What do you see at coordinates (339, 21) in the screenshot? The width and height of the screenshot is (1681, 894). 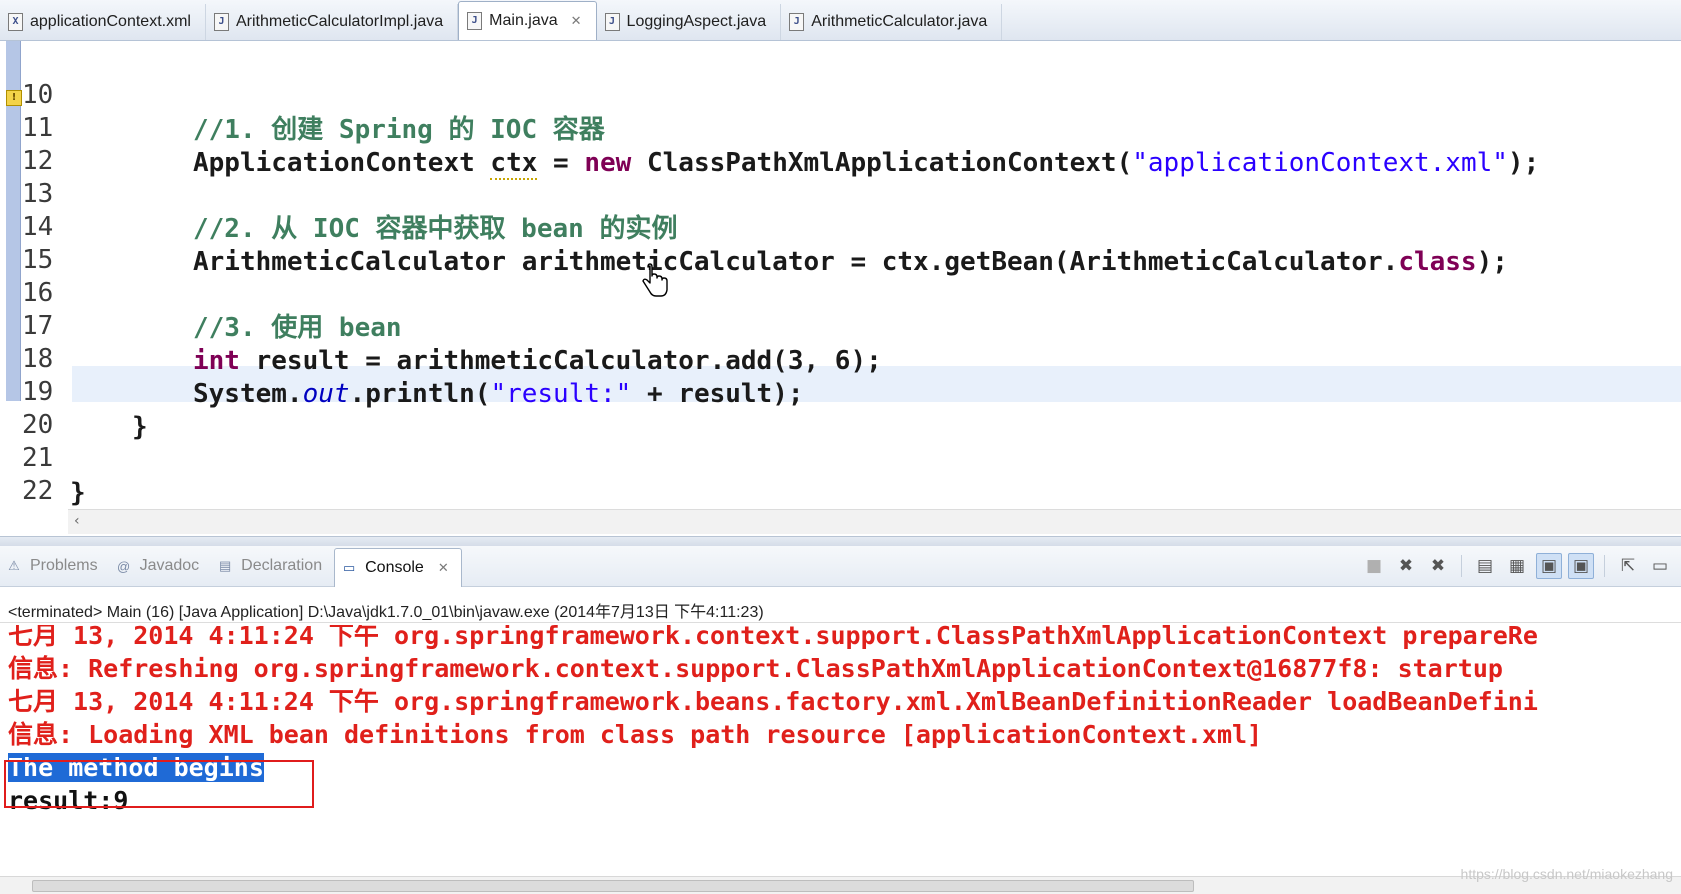 I see `tab-label: ArithmeticCalculatorImpl.java` at bounding box center [339, 21].